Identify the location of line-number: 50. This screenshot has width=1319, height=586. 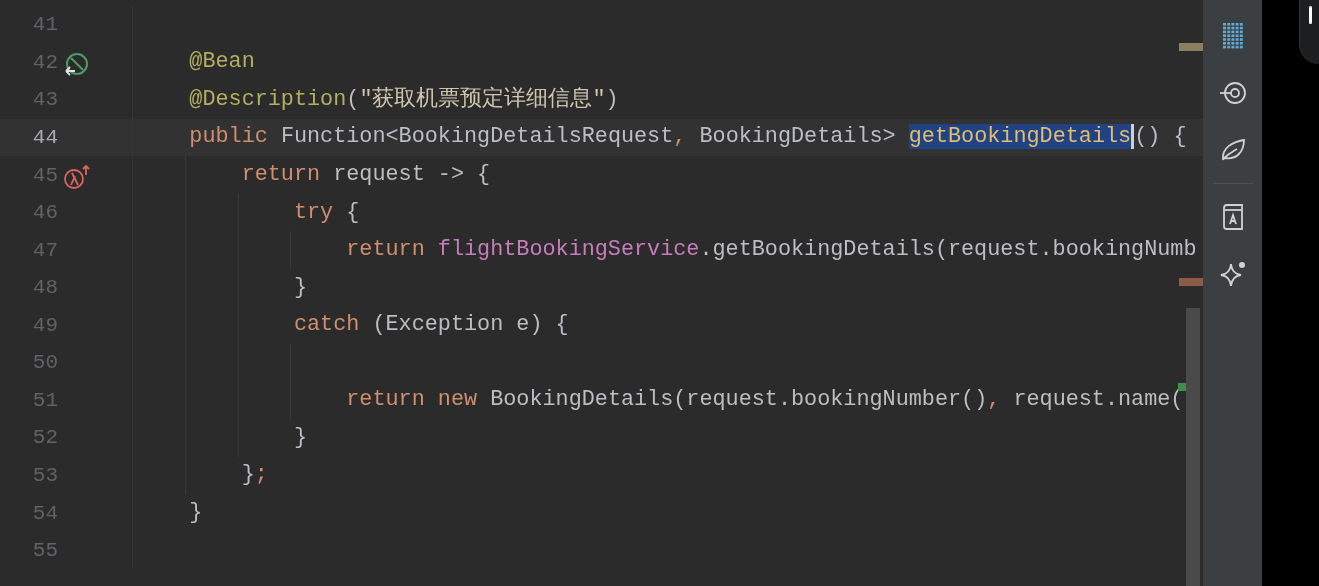
(44, 363).